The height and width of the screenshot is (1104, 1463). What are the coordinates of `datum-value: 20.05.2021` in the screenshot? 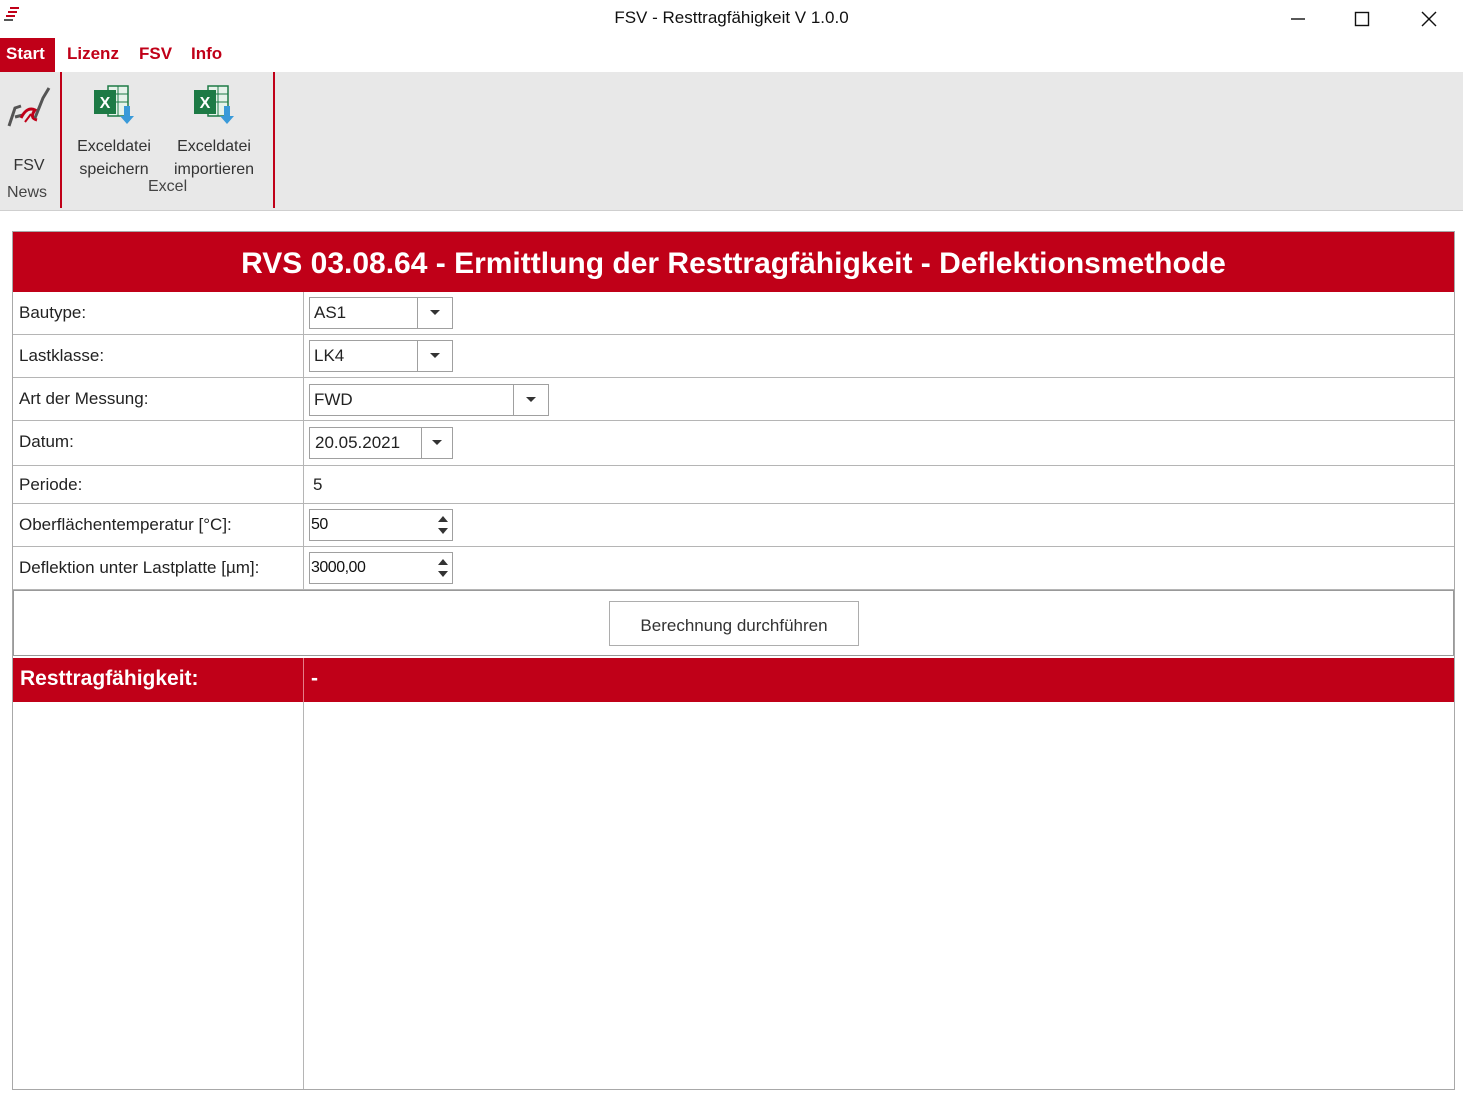 It's located at (358, 442).